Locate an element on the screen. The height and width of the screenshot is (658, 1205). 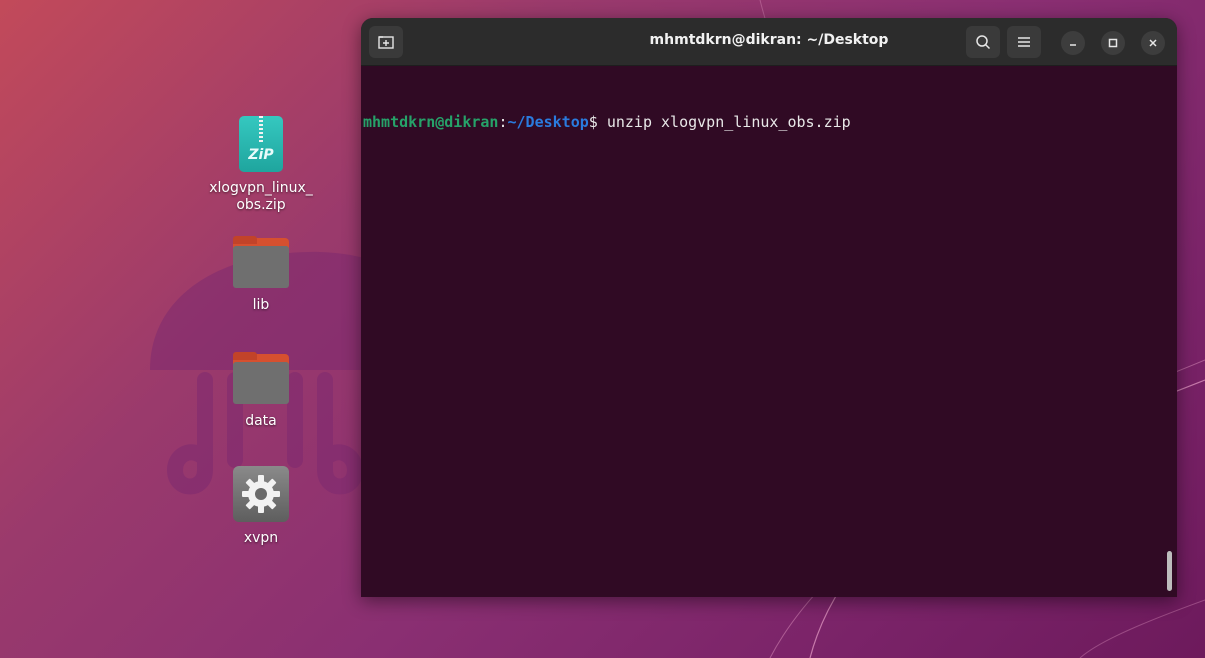
window-title: mhmtdkrn@dikran: ~/Desktop is located at coordinates (769, 40).